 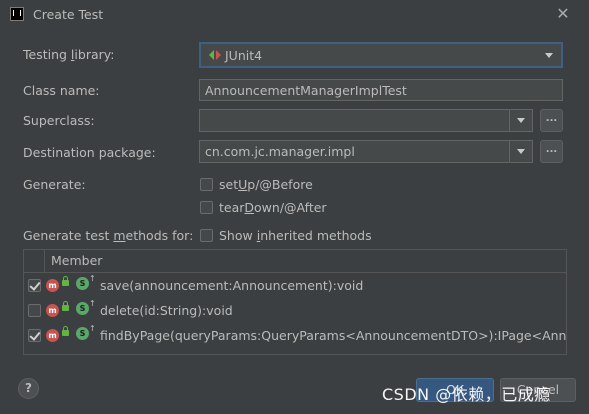 What do you see at coordinates (59, 120) in the screenshot?
I see `superclass-label: Superclass:` at bounding box center [59, 120].